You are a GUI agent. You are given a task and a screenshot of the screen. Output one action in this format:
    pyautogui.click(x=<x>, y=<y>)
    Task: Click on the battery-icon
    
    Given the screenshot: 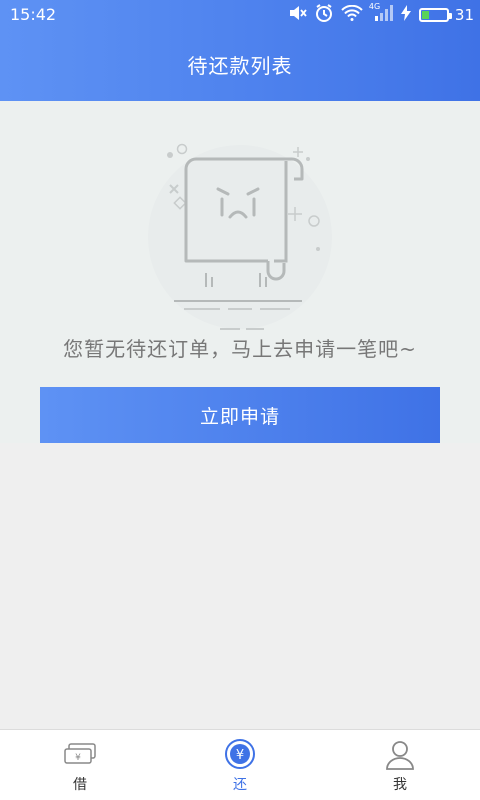 What is the action you would take?
    pyautogui.click(x=435, y=15)
    